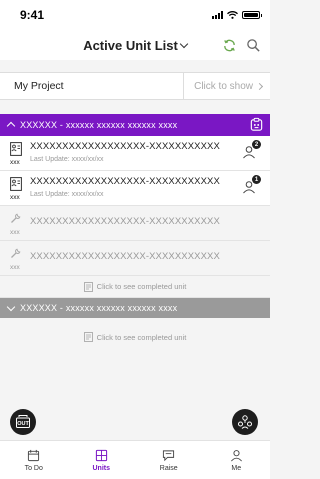  What do you see at coordinates (236, 455) in the screenshot?
I see `person-icon` at bounding box center [236, 455].